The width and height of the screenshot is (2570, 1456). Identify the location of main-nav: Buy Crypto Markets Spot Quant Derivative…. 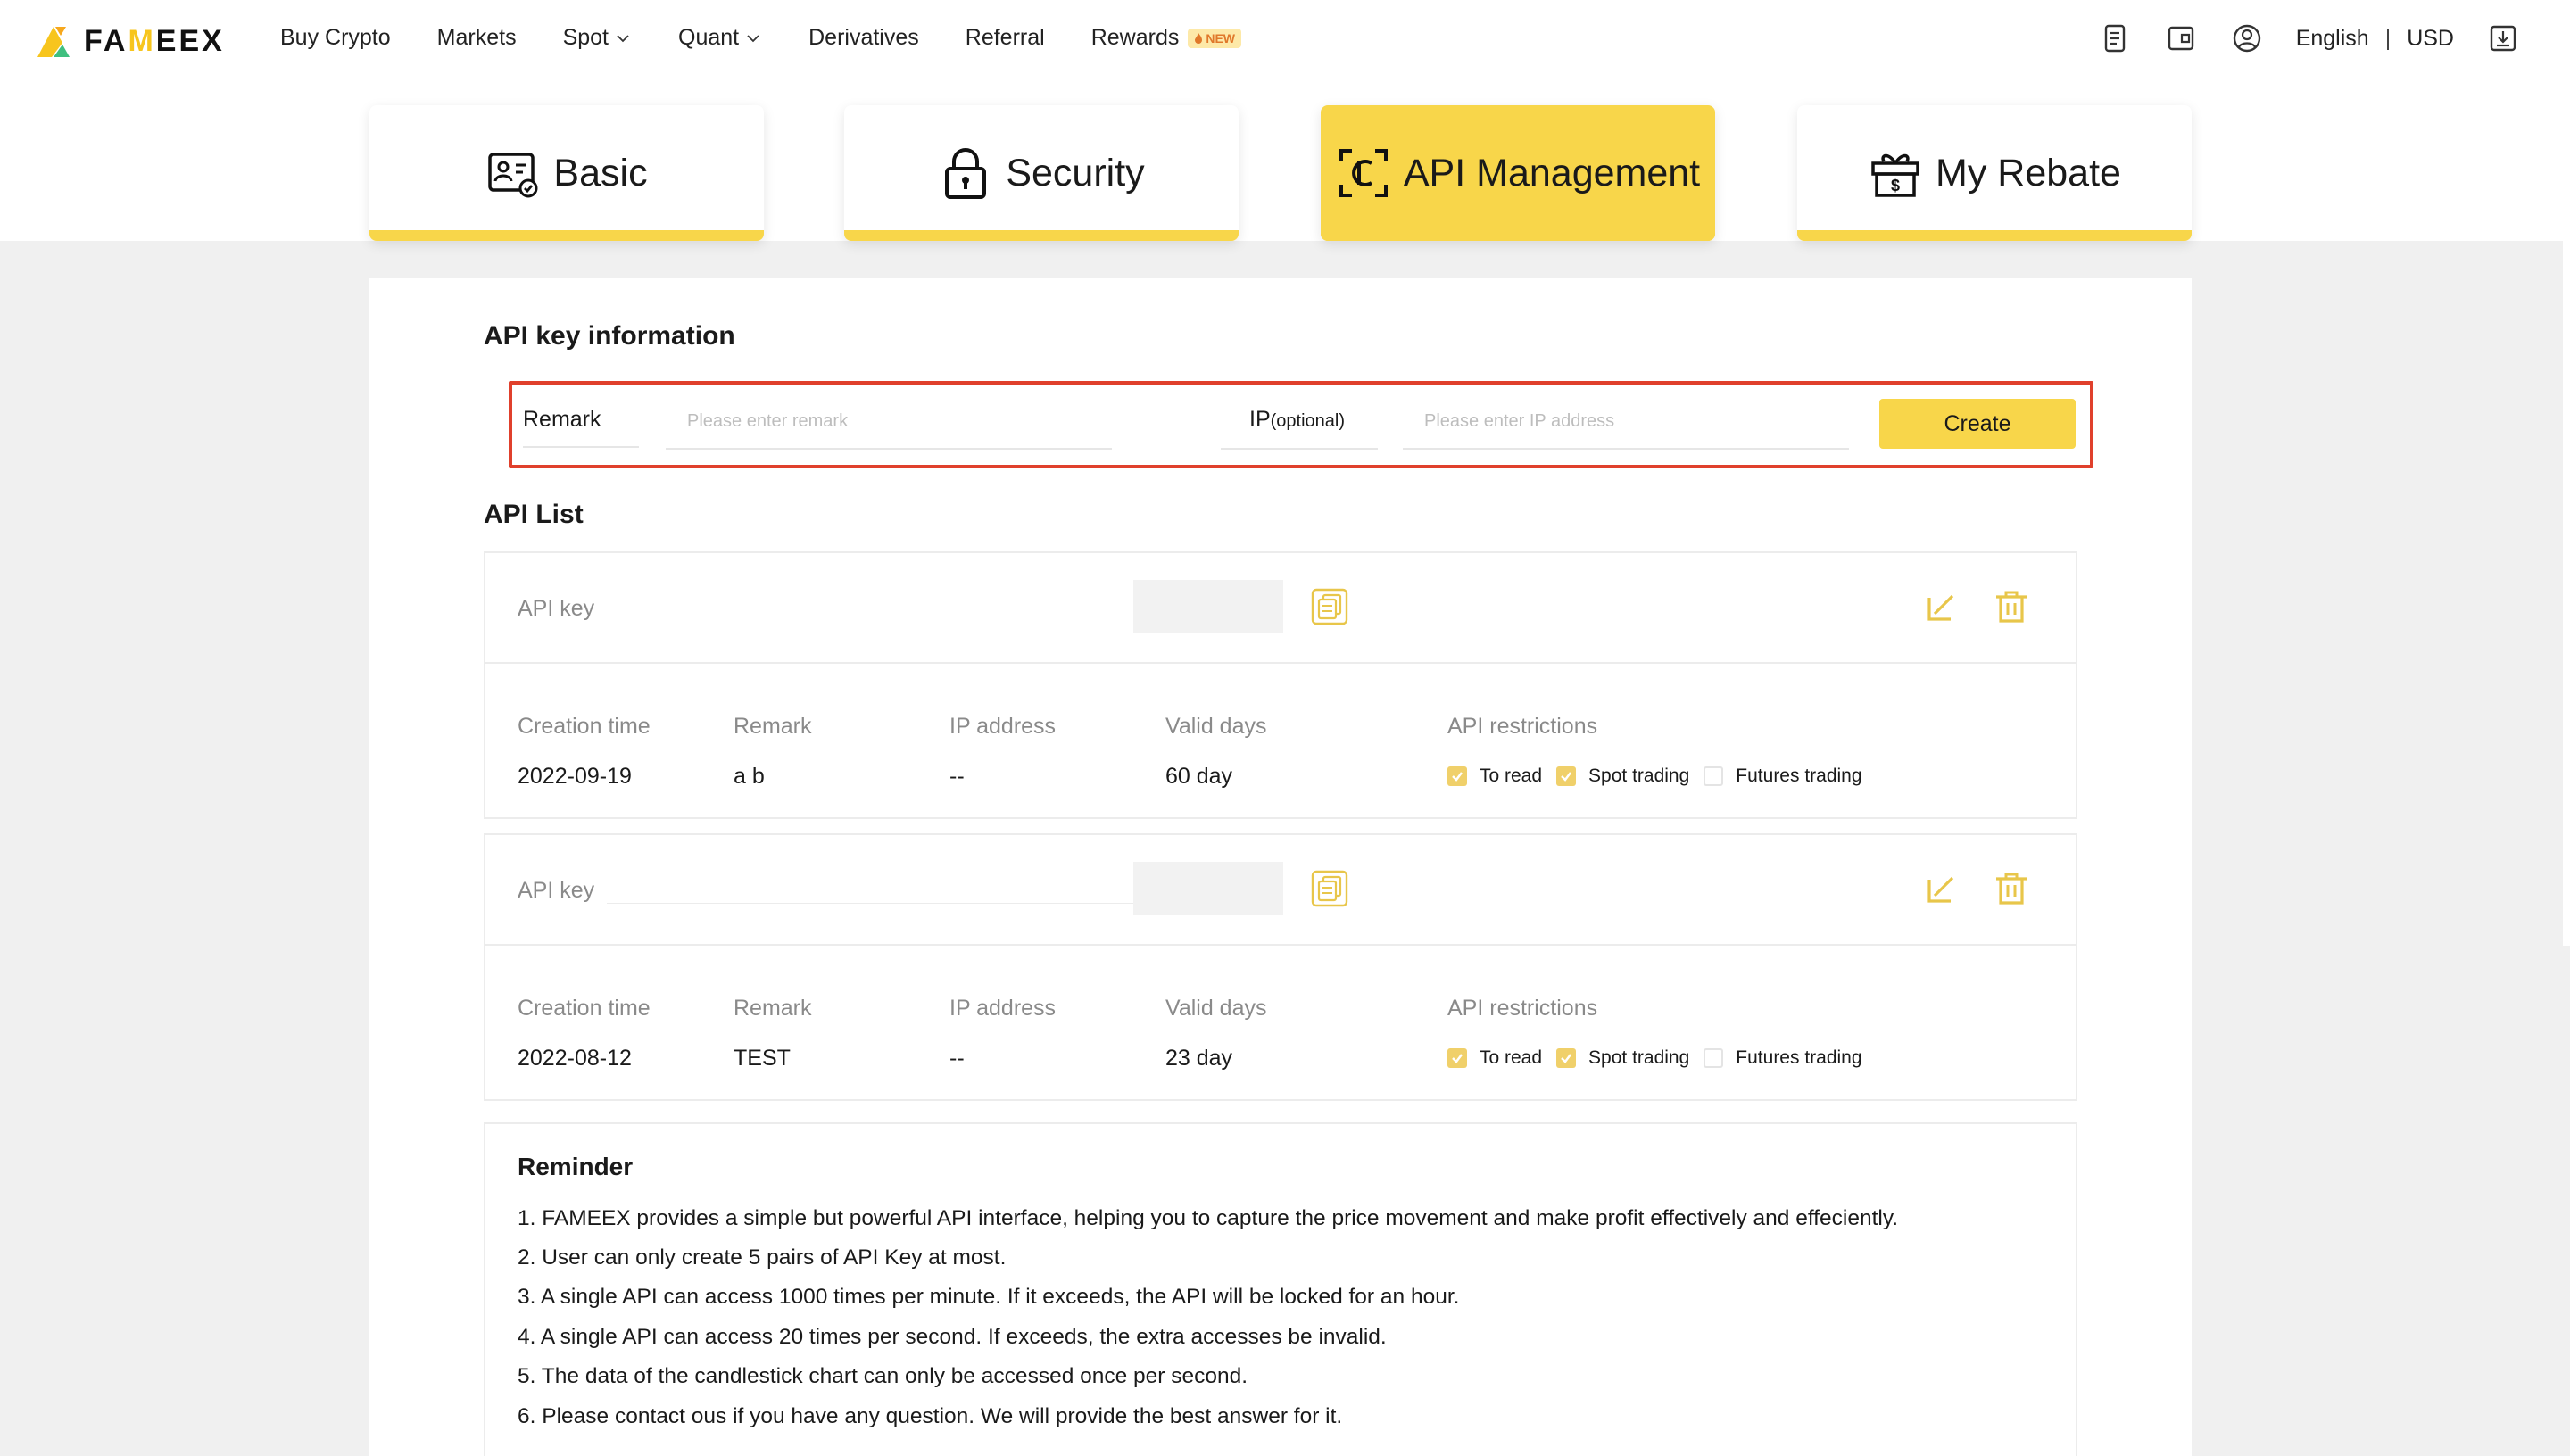
(784, 38).